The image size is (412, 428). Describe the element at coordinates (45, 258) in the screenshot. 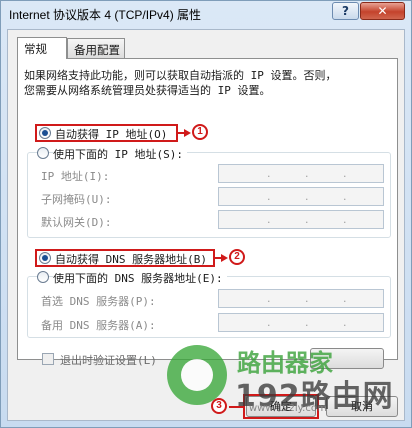

I see `auto-dns-radio` at that location.